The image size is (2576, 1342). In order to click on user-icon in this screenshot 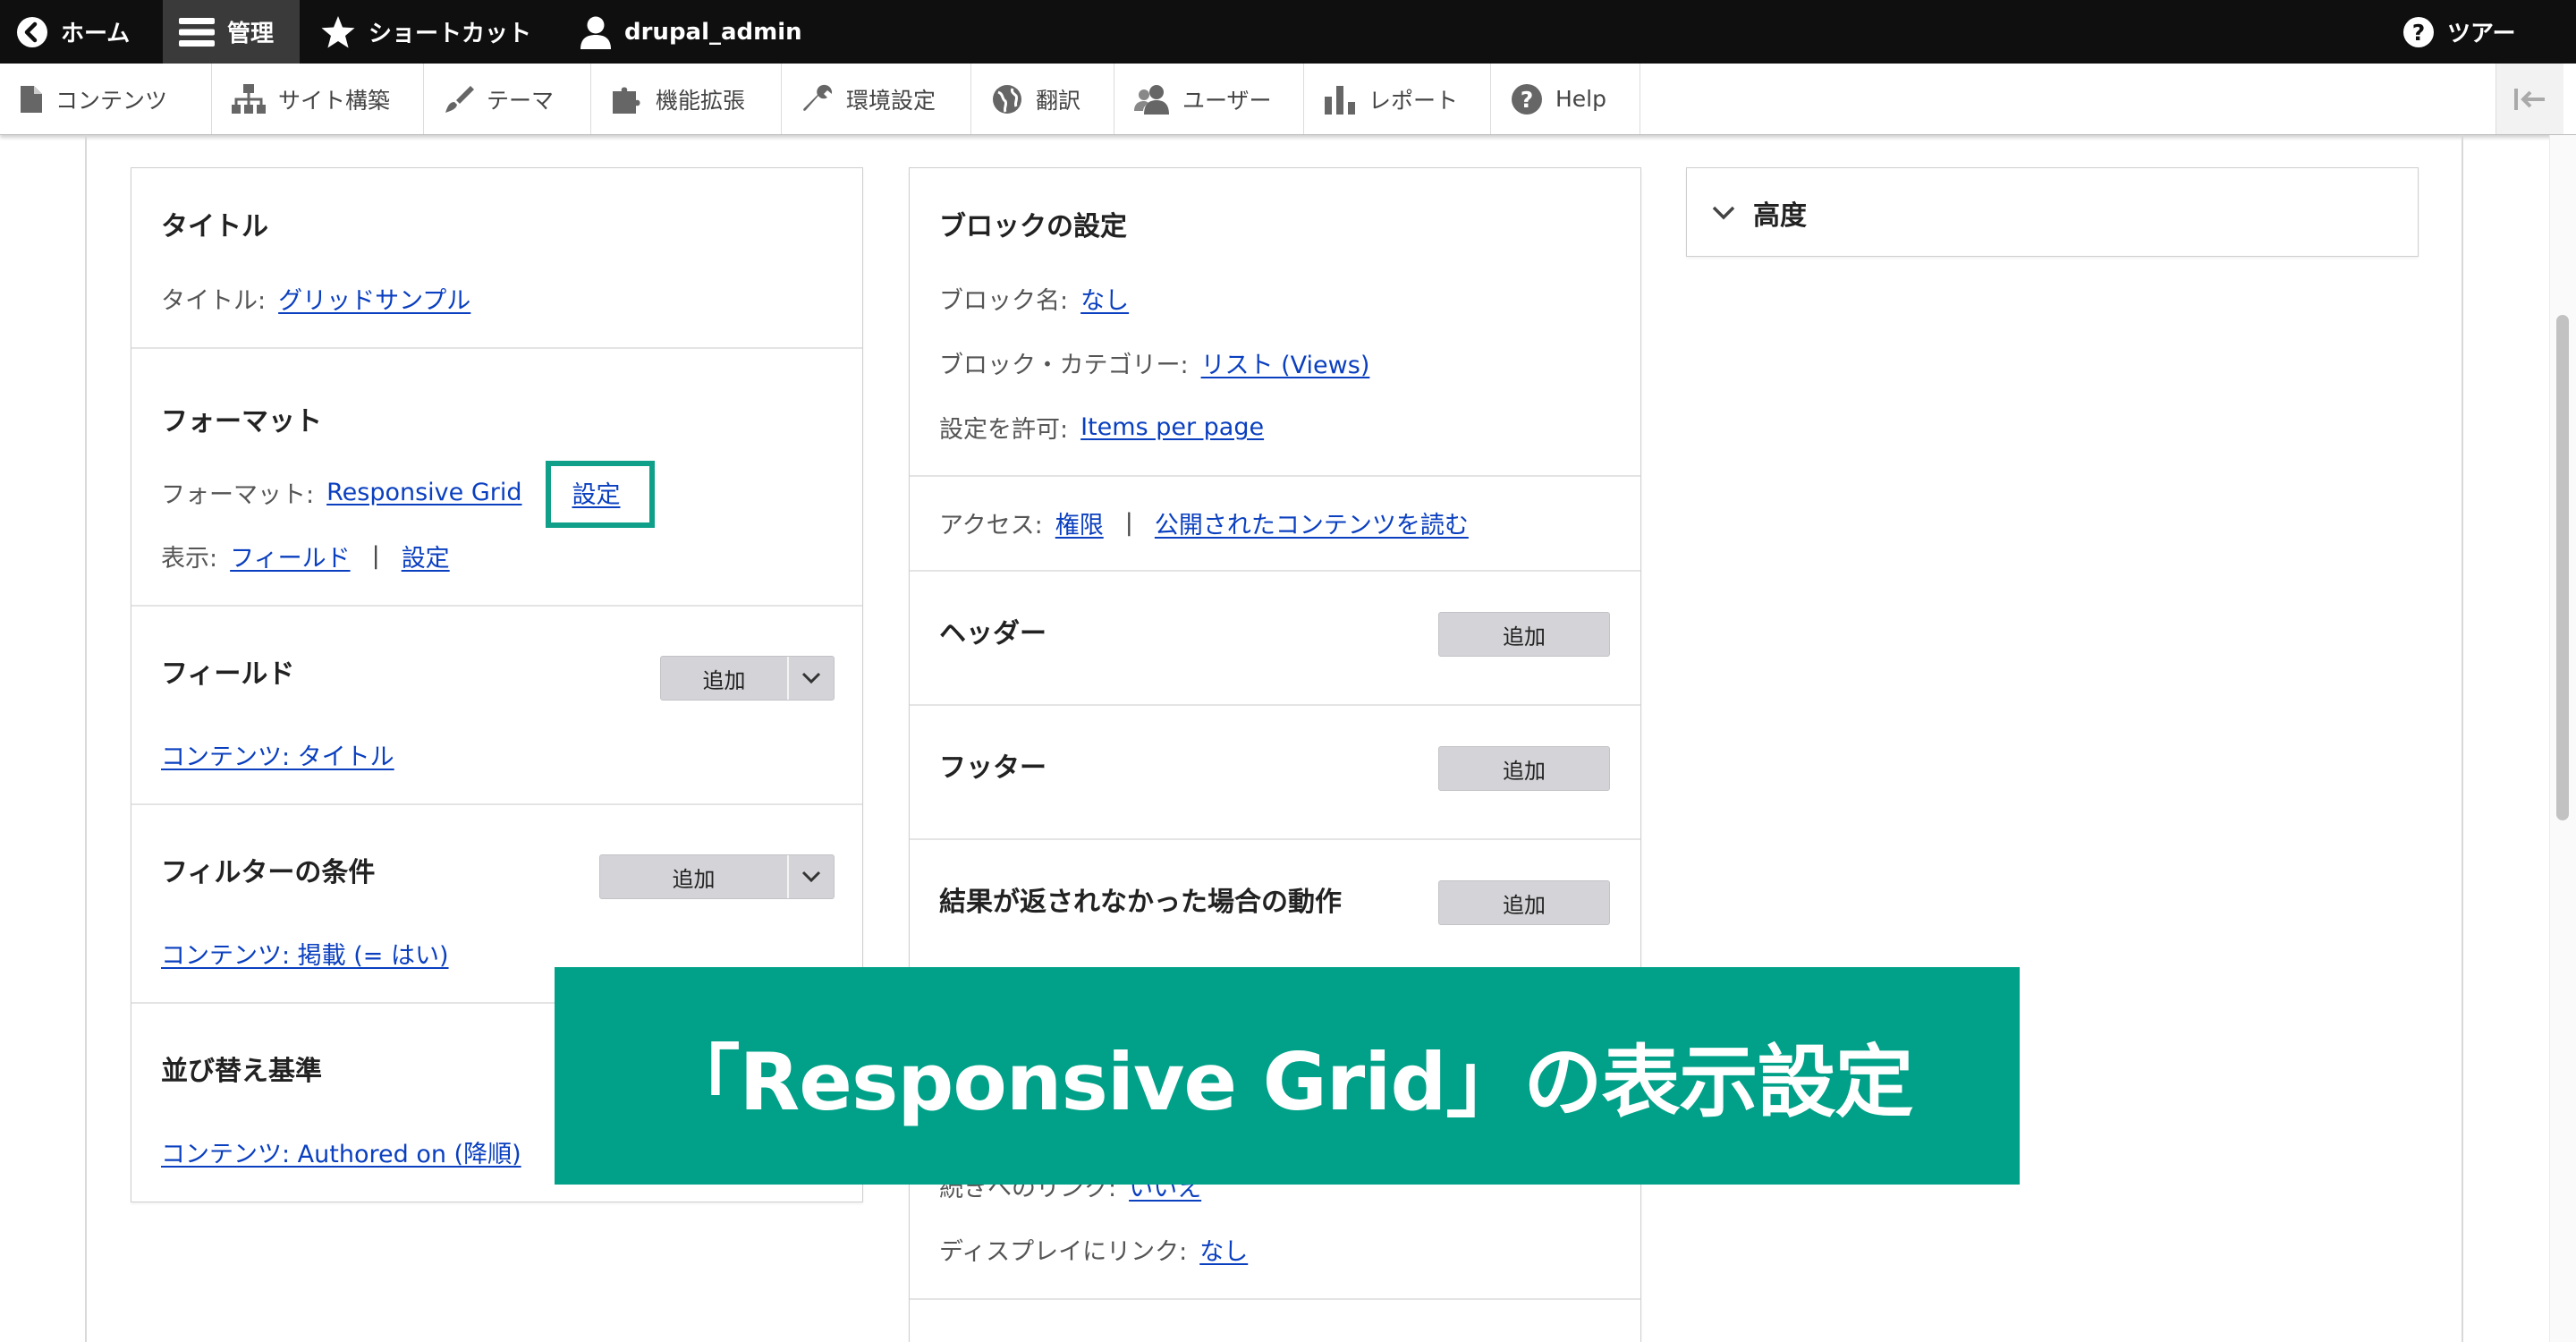, I will do `click(595, 33)`.